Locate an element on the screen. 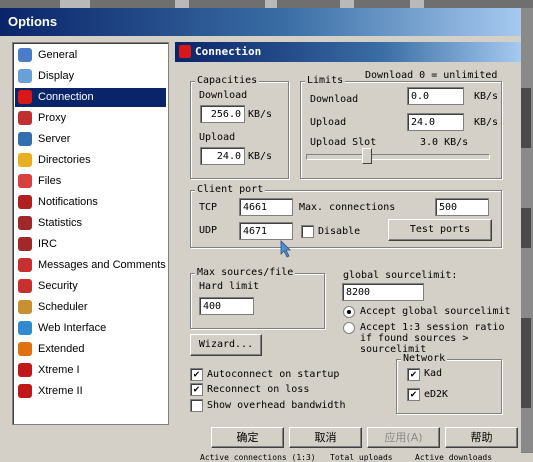 This screenshot has height=462, width=533. sidebar-item-proxy: Proxy is located at coordinates (90, 118).